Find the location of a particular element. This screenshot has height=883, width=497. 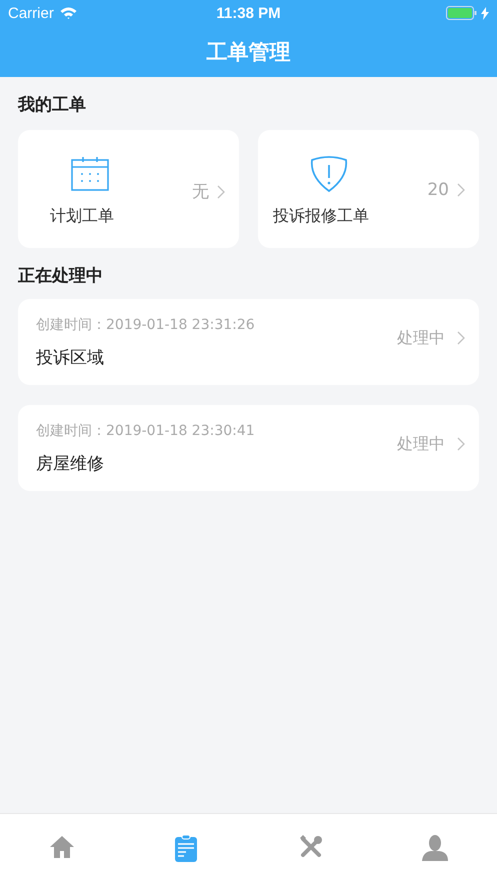

clock-label: 11:38 PM is located at coordinates (248, 13).